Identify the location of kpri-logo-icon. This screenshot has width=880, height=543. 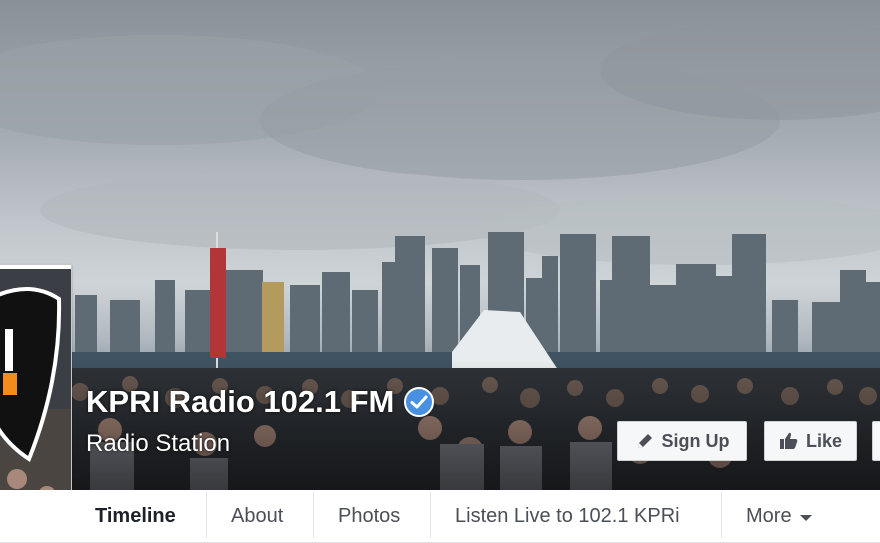
(35, 394).